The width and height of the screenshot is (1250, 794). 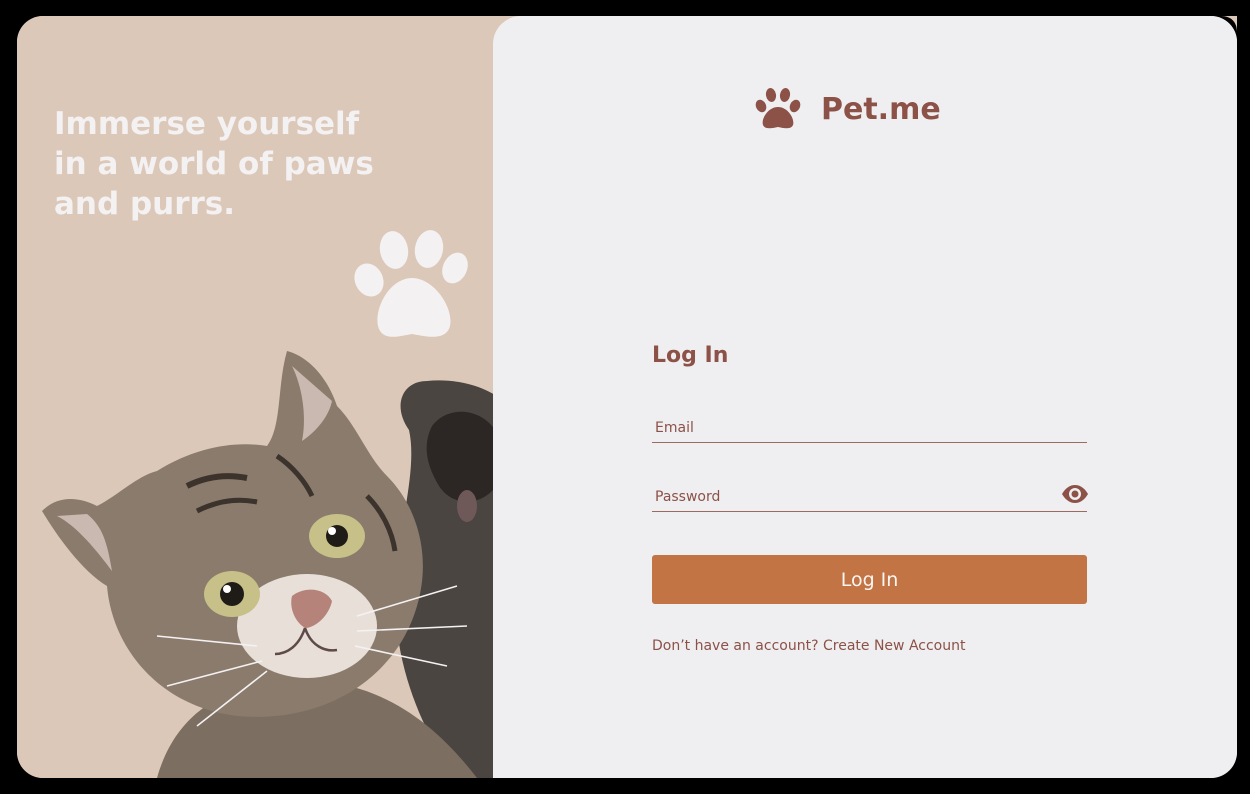 I want to click on eye-icon, so click(x=1075, y=494).